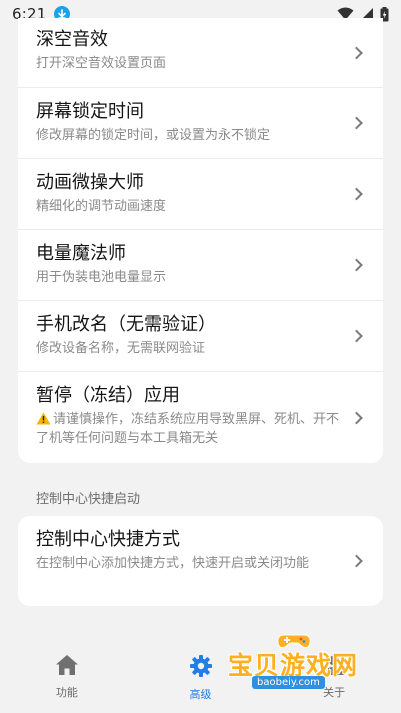 Image resolution: width=401 pixels, height=713 pixels. I want to click on bottom-nav: 功能 高级 关于, so click(200, 676).